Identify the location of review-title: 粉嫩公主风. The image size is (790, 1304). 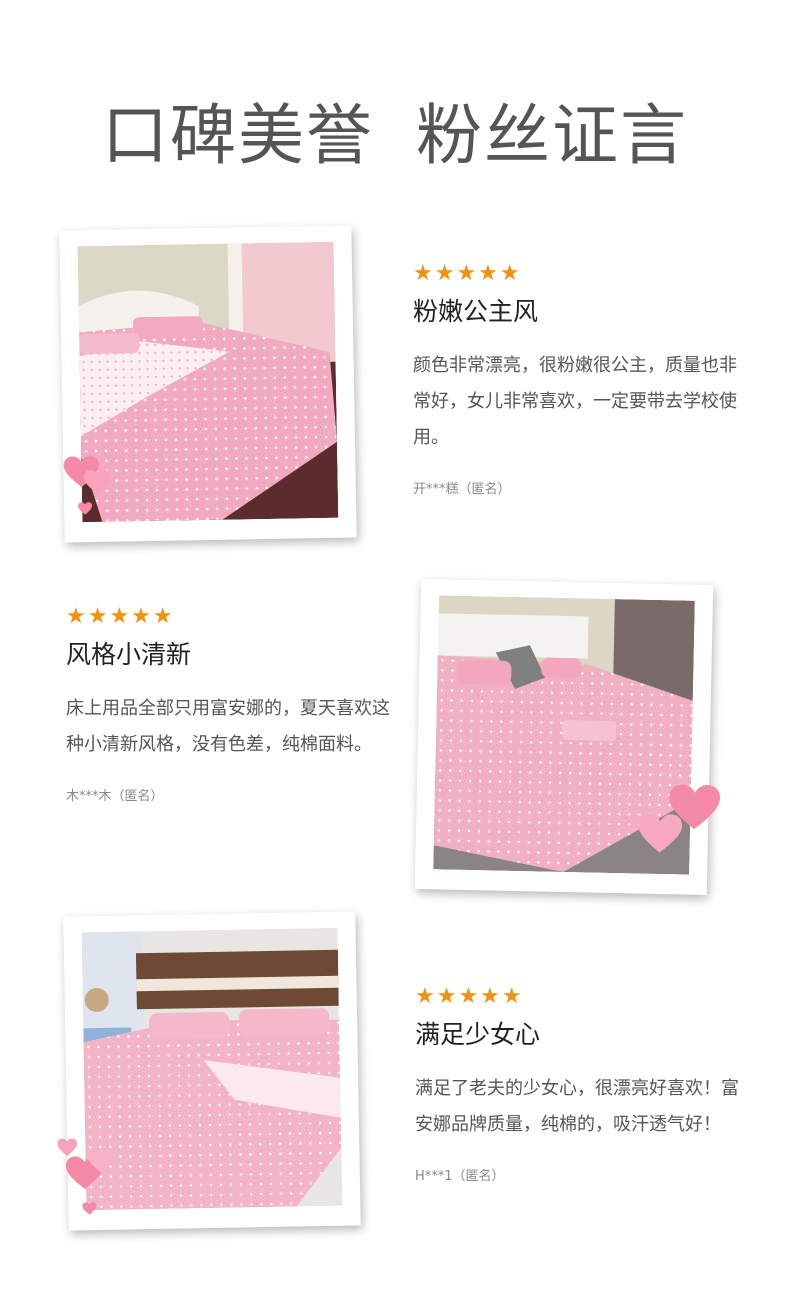
(476, 311).